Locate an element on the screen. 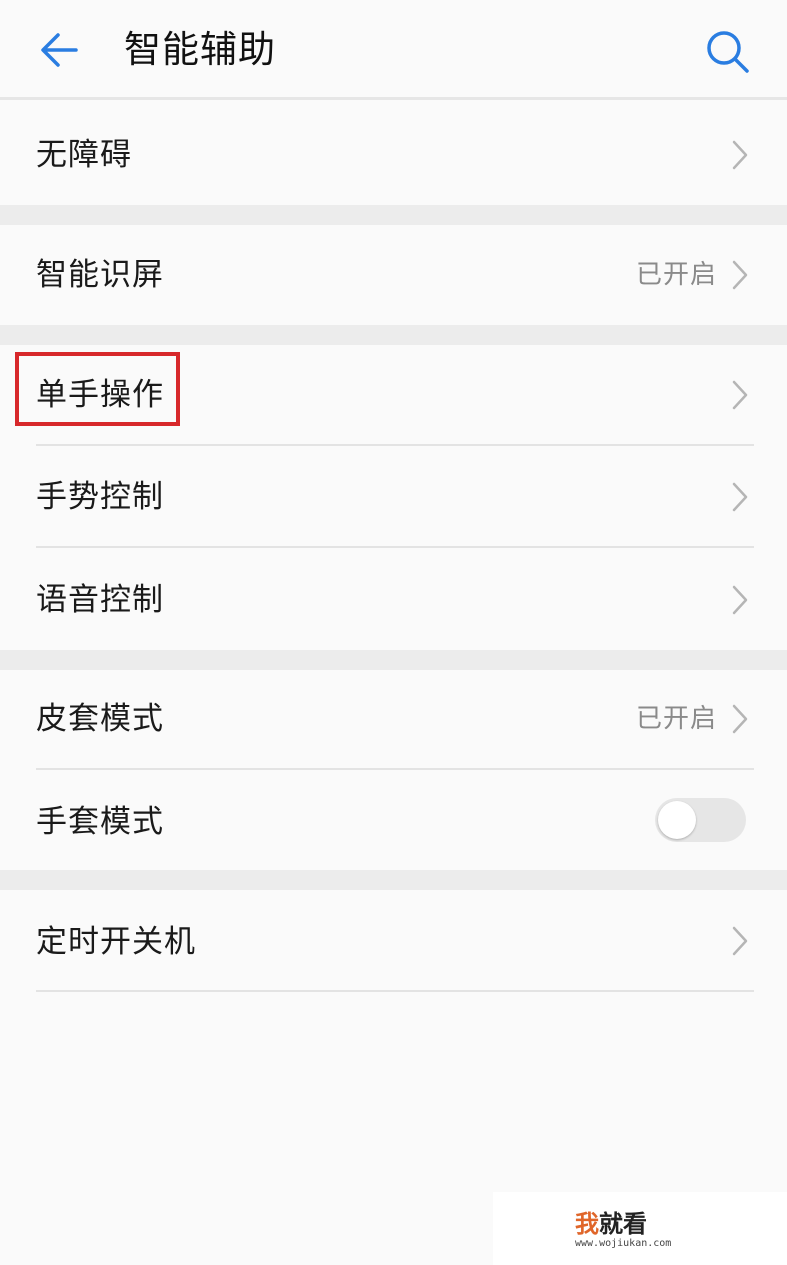 The height and width of the screenshot is (1265, 787). watermark-url: www.wojiukan.com is located at coordinates (623, 1243).